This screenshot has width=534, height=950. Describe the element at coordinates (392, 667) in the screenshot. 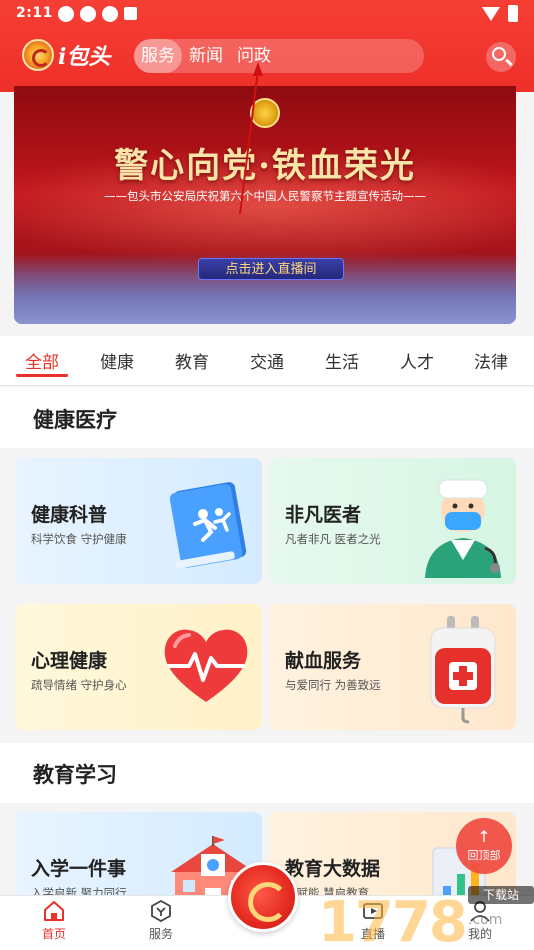

I see `card-blood-donation: 献血服务 与爱同行 为善致远` at that location.